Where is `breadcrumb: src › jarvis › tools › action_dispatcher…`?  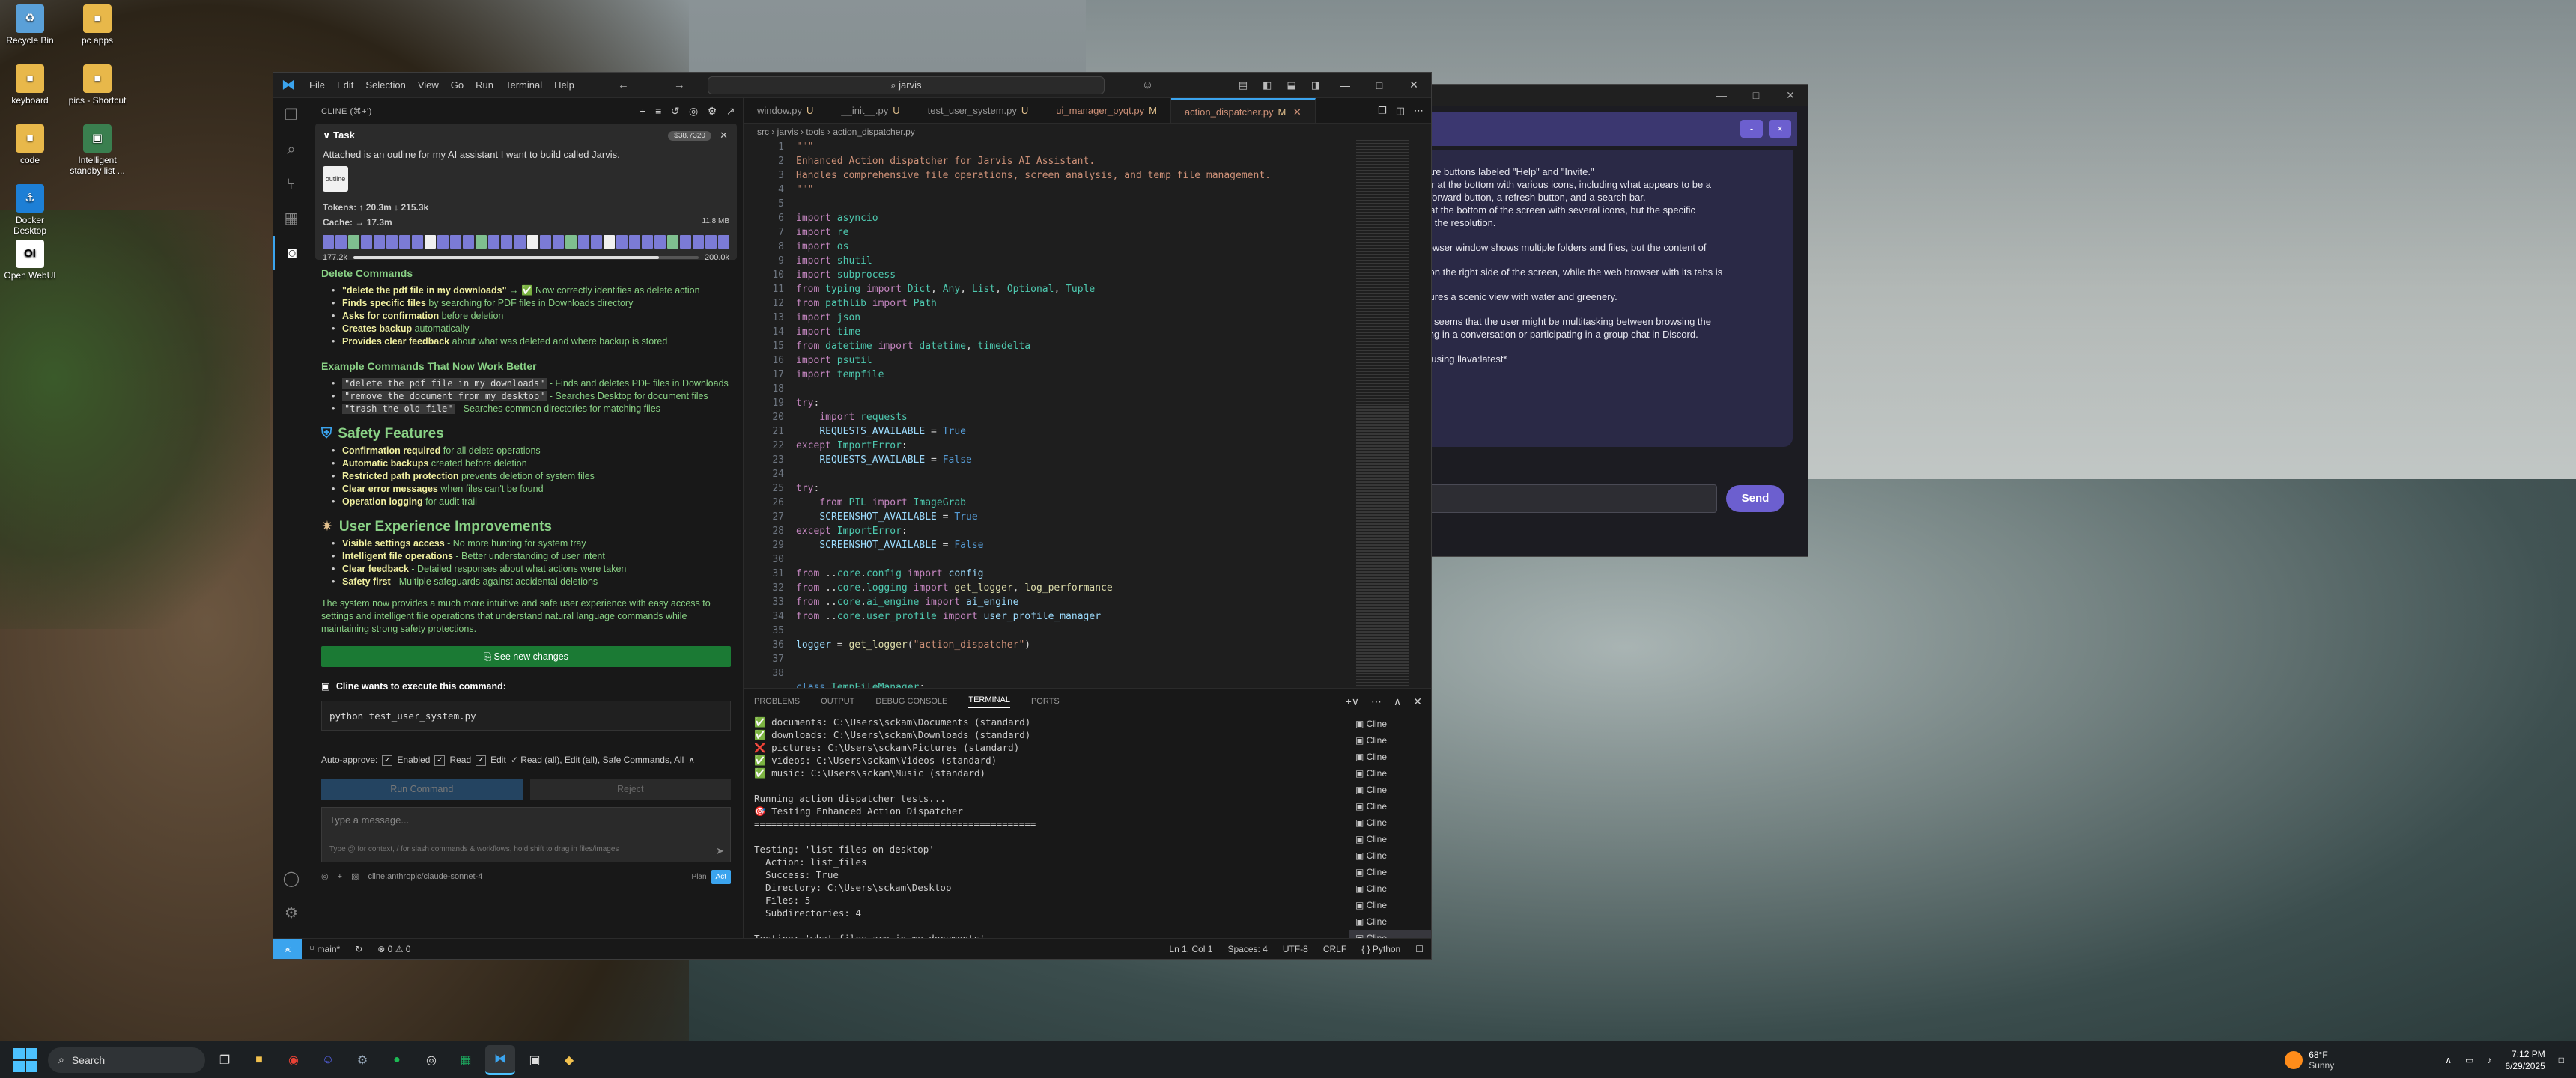 breadcrumb: src › jarvis › tools › action_dispatcher… is located at coordinates (1087, 132).